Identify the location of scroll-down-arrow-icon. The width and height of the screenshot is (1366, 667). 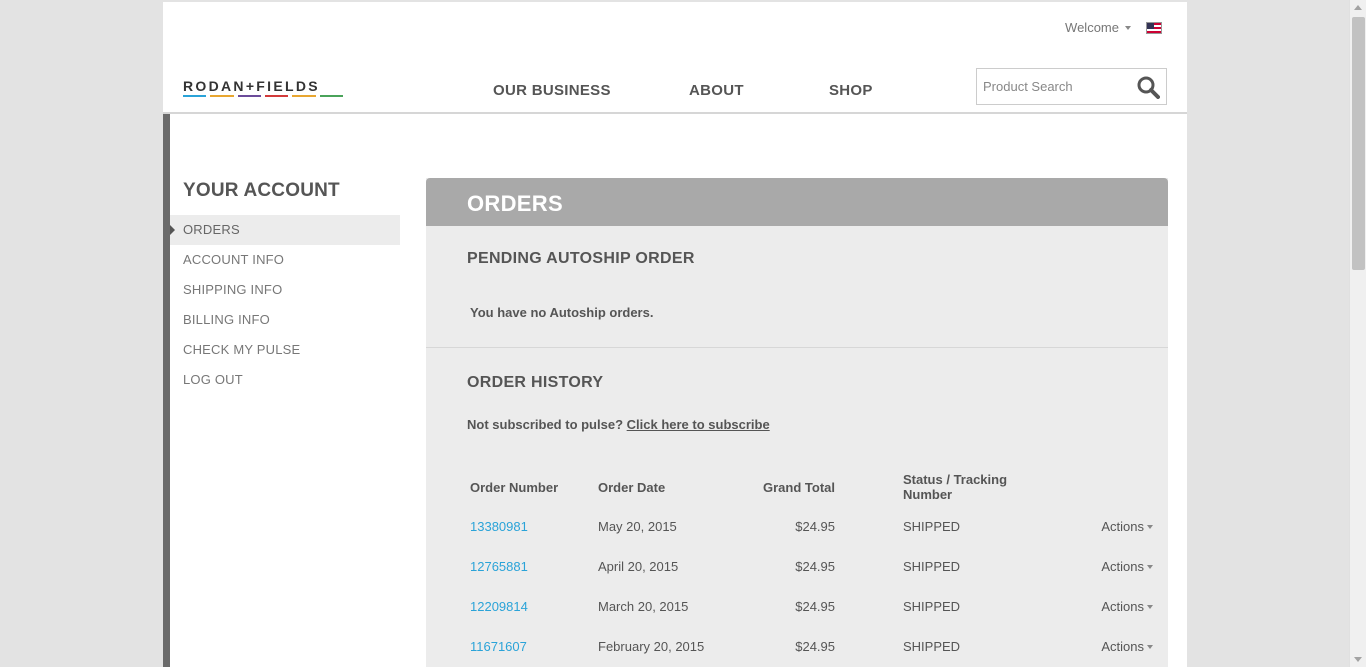
(1358, 659).